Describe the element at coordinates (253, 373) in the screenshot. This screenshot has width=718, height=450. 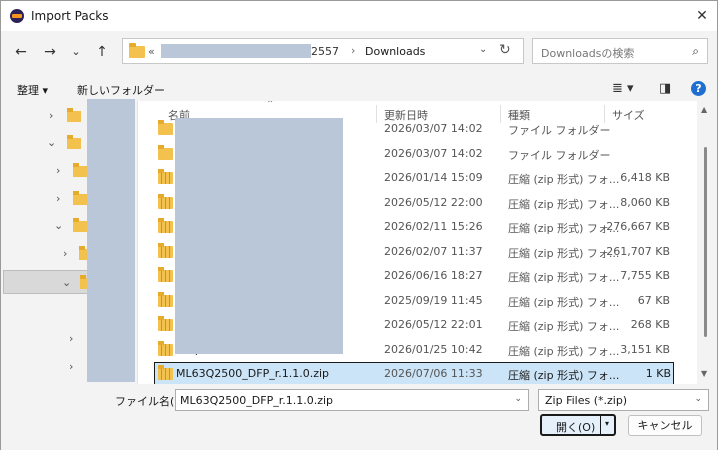
I see `file-name: ML63Q2500_DFP_r.1.1.0.zip` at that location.